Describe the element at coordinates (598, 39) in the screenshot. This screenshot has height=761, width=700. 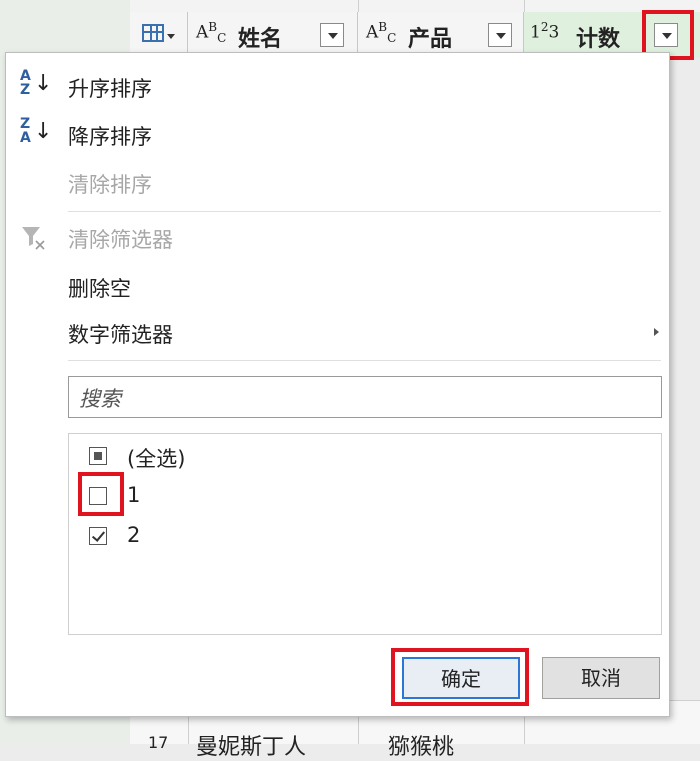
I see `column-name: 计数` at that location.